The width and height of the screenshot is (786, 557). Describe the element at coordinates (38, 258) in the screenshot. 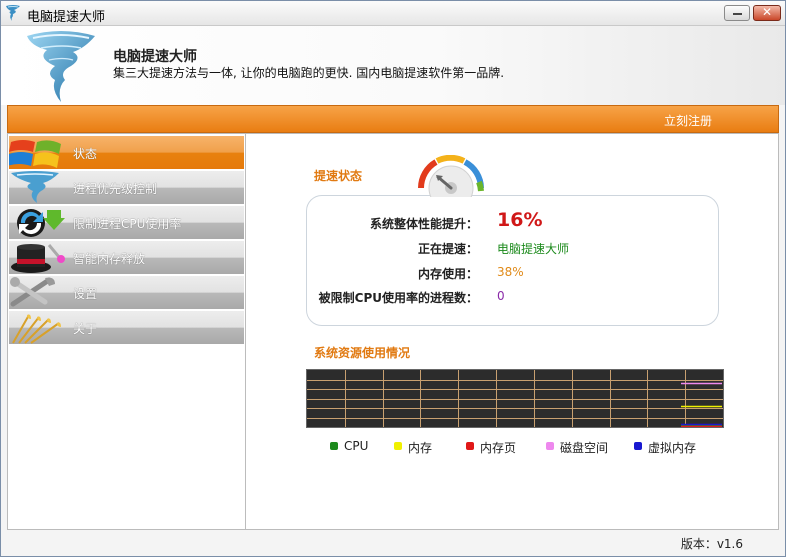

I see `magic-hat-icon` at that location.